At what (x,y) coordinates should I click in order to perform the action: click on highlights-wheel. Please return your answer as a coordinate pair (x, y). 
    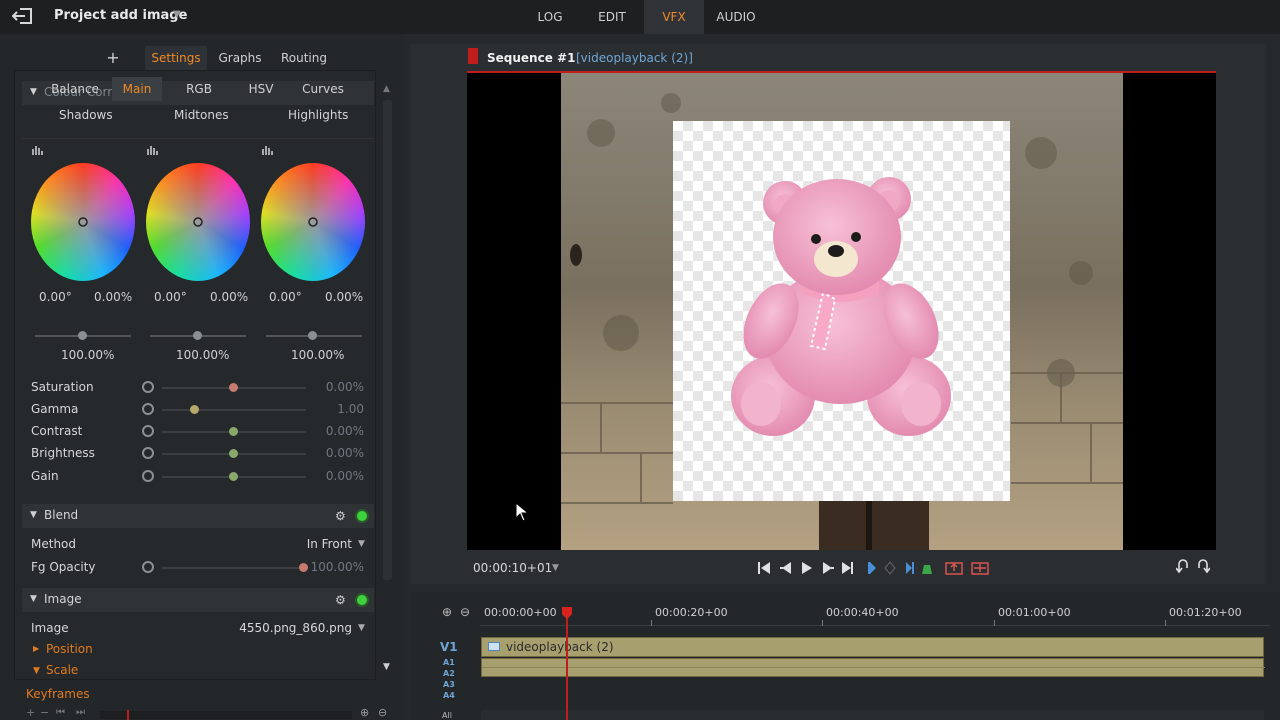
    Looking at the image, I should click on (313, 222).